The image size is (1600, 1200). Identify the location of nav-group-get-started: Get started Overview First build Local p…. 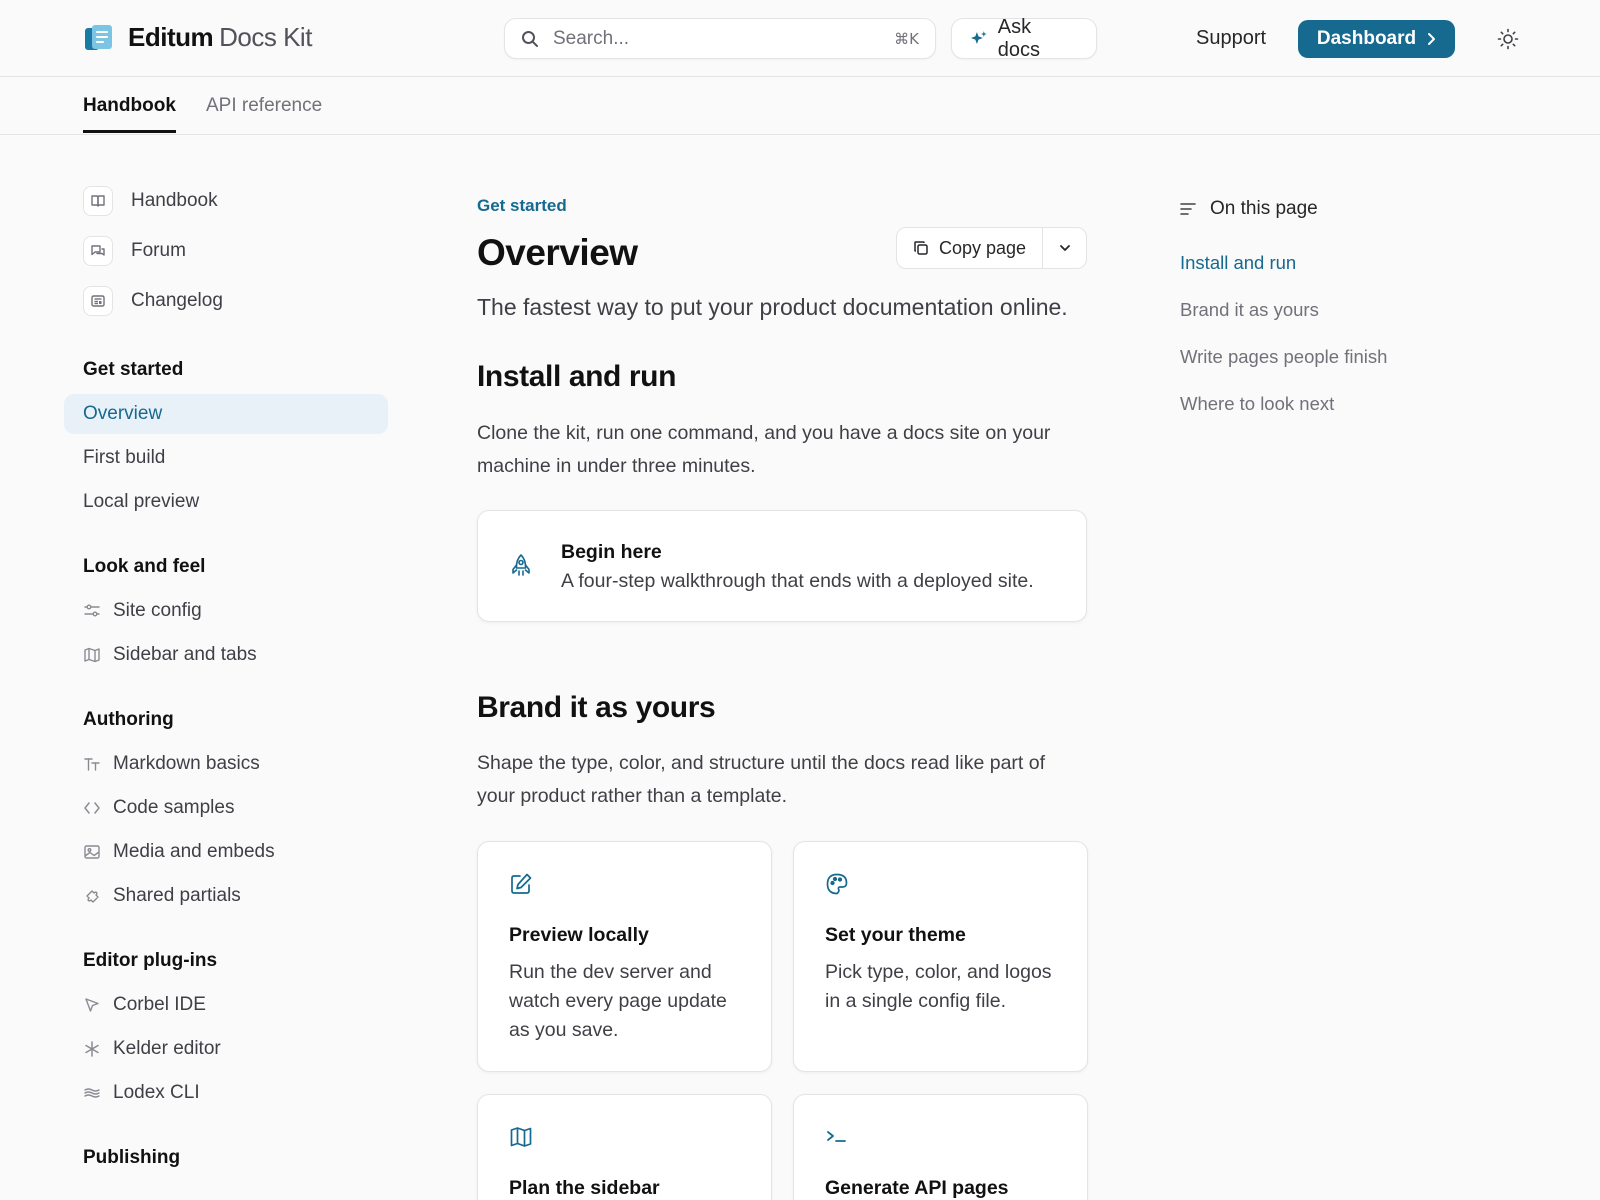
(226, 436).